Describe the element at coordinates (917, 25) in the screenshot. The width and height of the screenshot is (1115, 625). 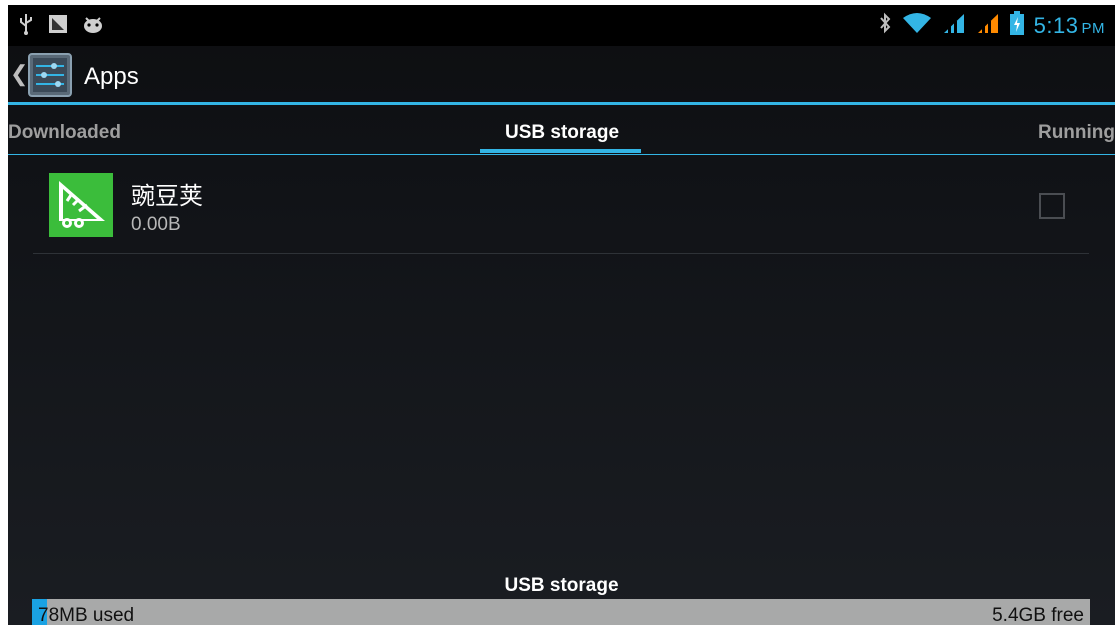
I see `wifi-icon` at that location.